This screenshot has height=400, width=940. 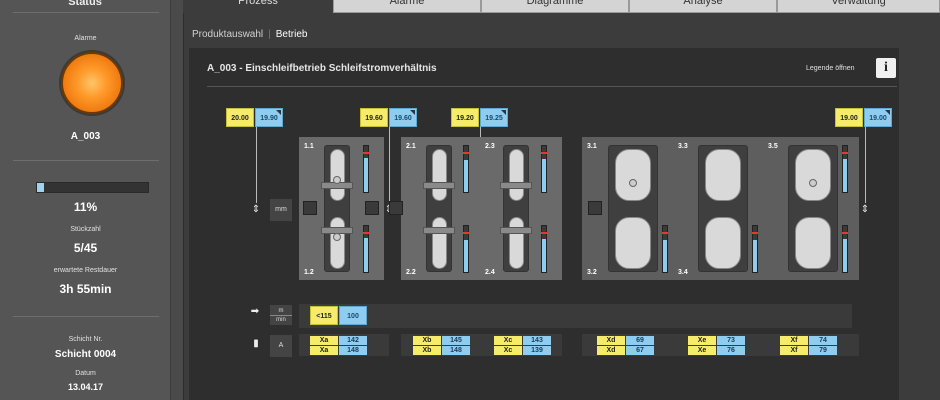 What do you see at coordinates (823, 350) in the screenshot?
I see `current-value: 79` at bounding box center [823, 350].